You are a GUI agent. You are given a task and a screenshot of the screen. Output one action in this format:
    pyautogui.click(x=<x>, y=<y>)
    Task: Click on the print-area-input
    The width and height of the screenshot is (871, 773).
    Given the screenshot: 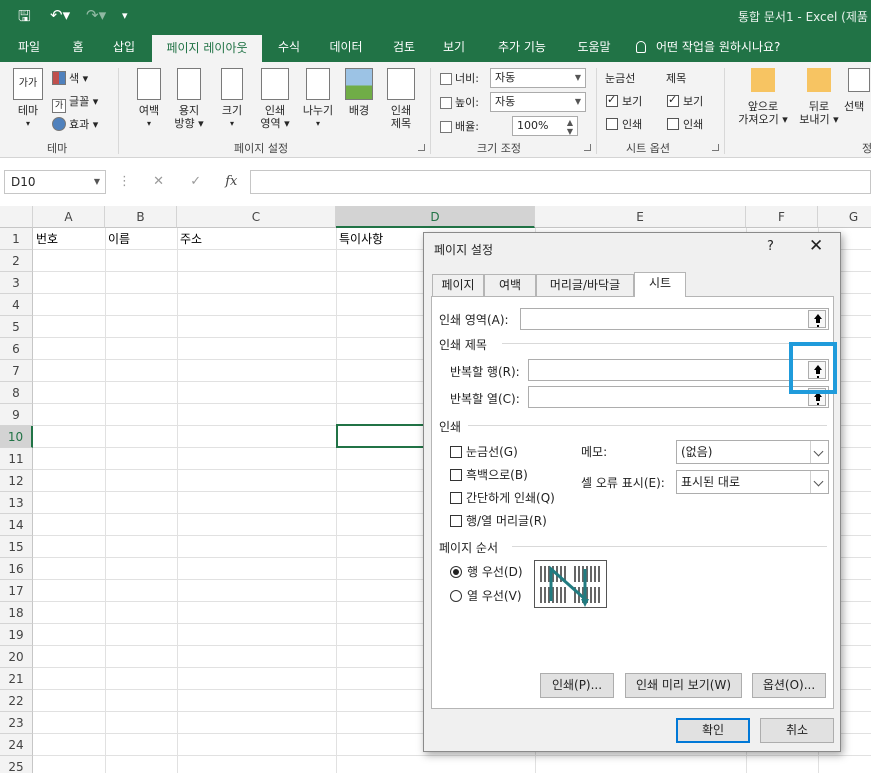 What is the action you would take?
    pyautogui.click(x=674, y=319)
    